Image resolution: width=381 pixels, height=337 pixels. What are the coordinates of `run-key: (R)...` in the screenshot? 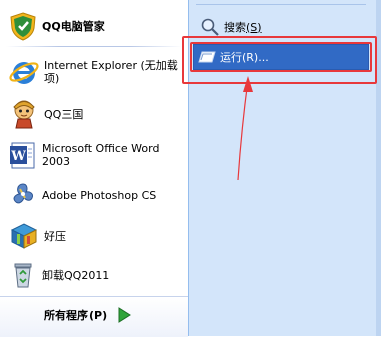 It's located at (255, 57).